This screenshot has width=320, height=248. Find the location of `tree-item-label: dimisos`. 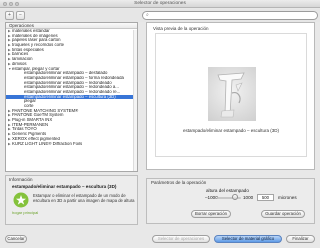

tree-item-label: dimisos is located at coordinates (19, 63).